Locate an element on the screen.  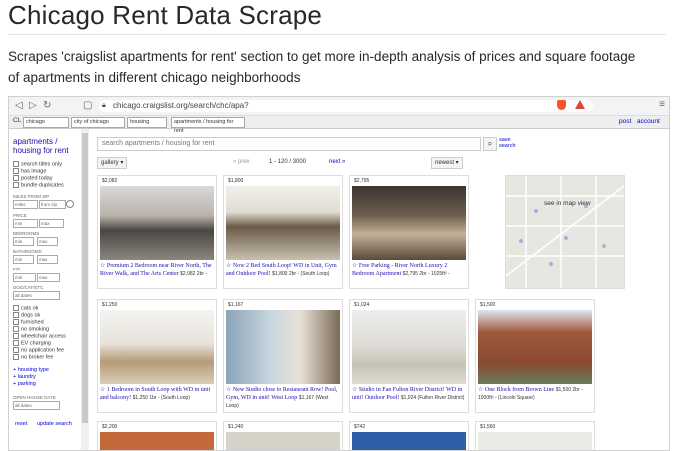
price-tag: $742 is located at coordinates (360, 427).